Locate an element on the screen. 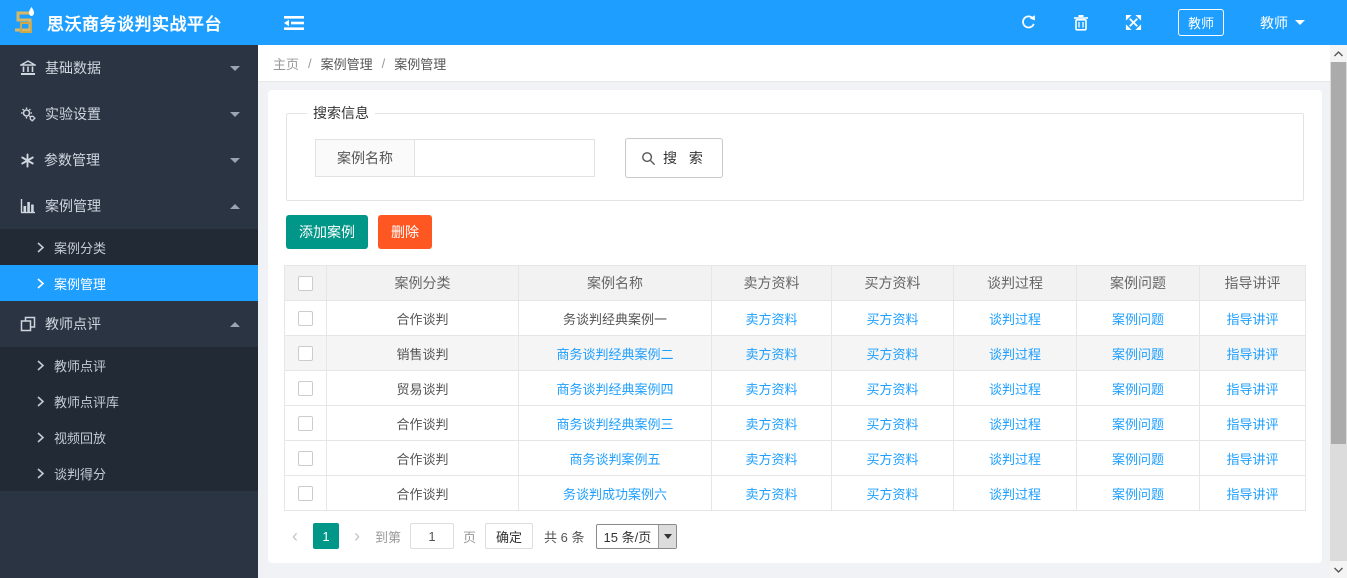 This screenshot has height=578, width=1347. sidebar-item-basic-data: 基础数据 is located at coordinates (129, 68).